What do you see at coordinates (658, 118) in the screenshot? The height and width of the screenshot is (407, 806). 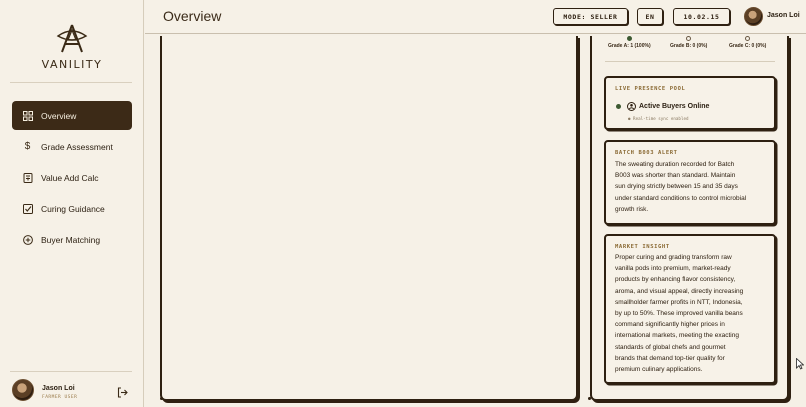 I see `sync-status: ● Real-time sync enabled` at bounding box center [658, 118].